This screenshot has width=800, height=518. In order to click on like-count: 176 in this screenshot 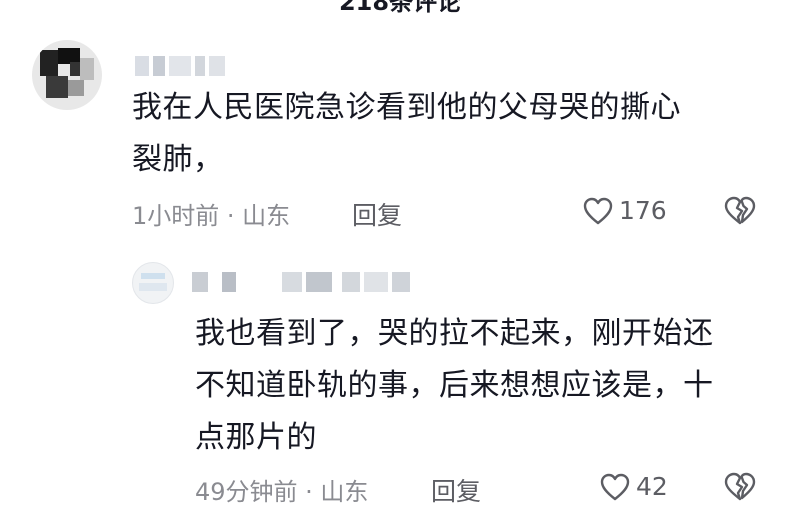, I will do `click(643, 210)`.